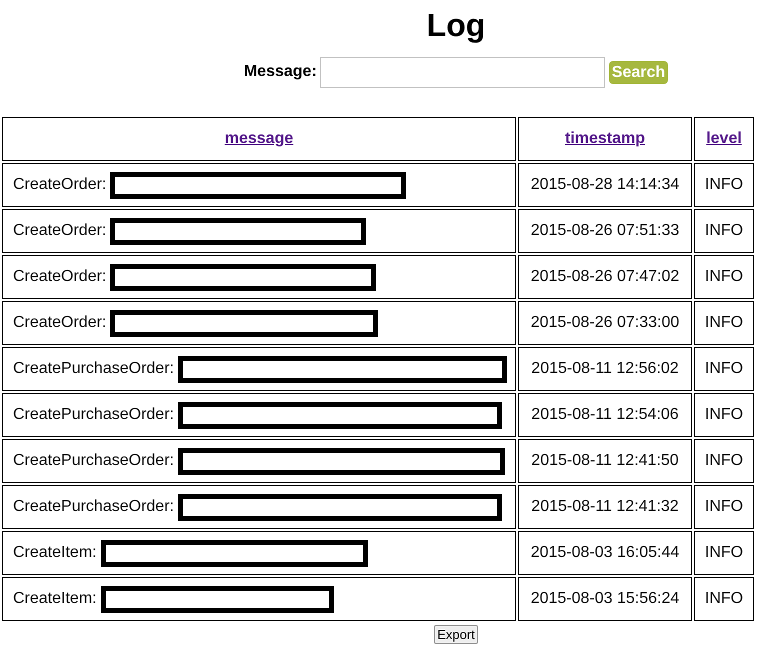 Image resolution: width=776 pixels, height=653 pixels. What do you see at coordinates (605, 231) in the screenshot?
I see `table-cell: 2015-08-26 07:51:33` at bounding box center [605, 231].